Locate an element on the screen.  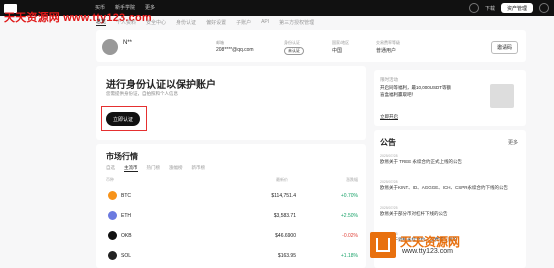
verify-title: 进行身份认证以保护账户 is located at coordinates (161, 85).